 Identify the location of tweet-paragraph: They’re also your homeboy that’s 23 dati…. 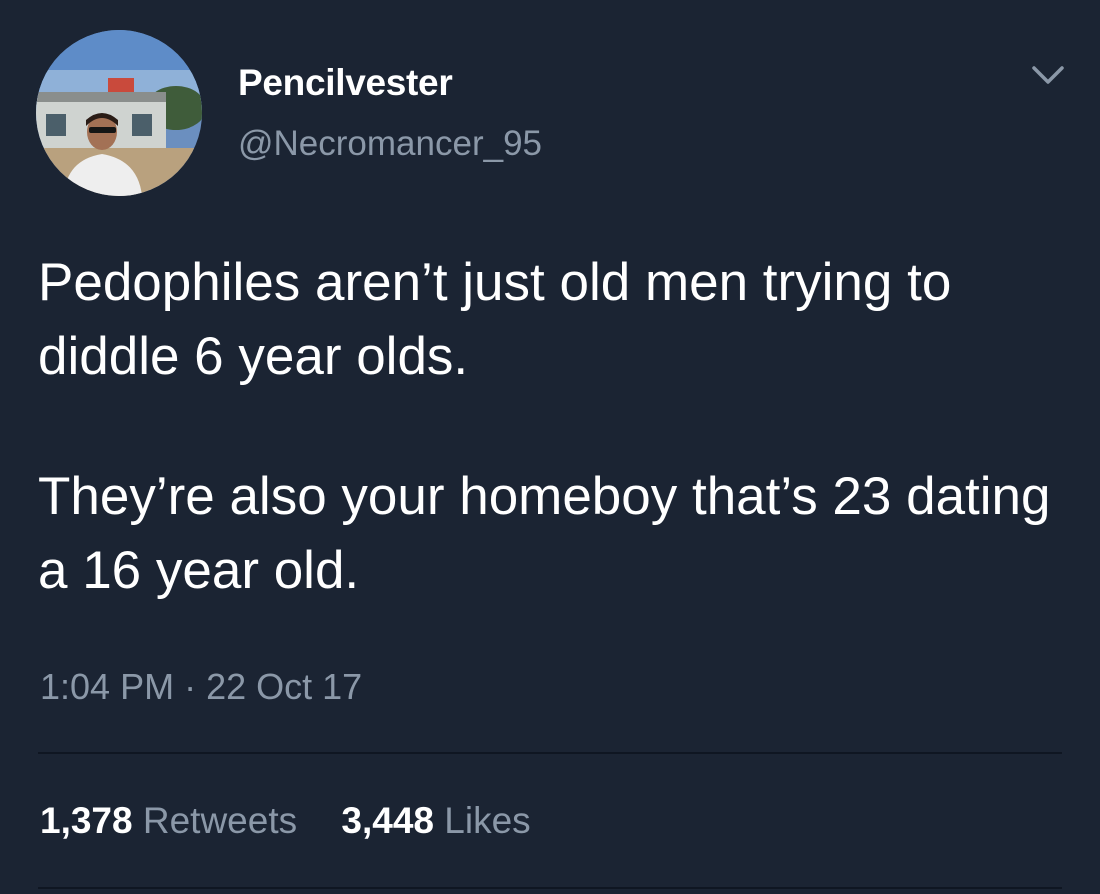
(544, 533).